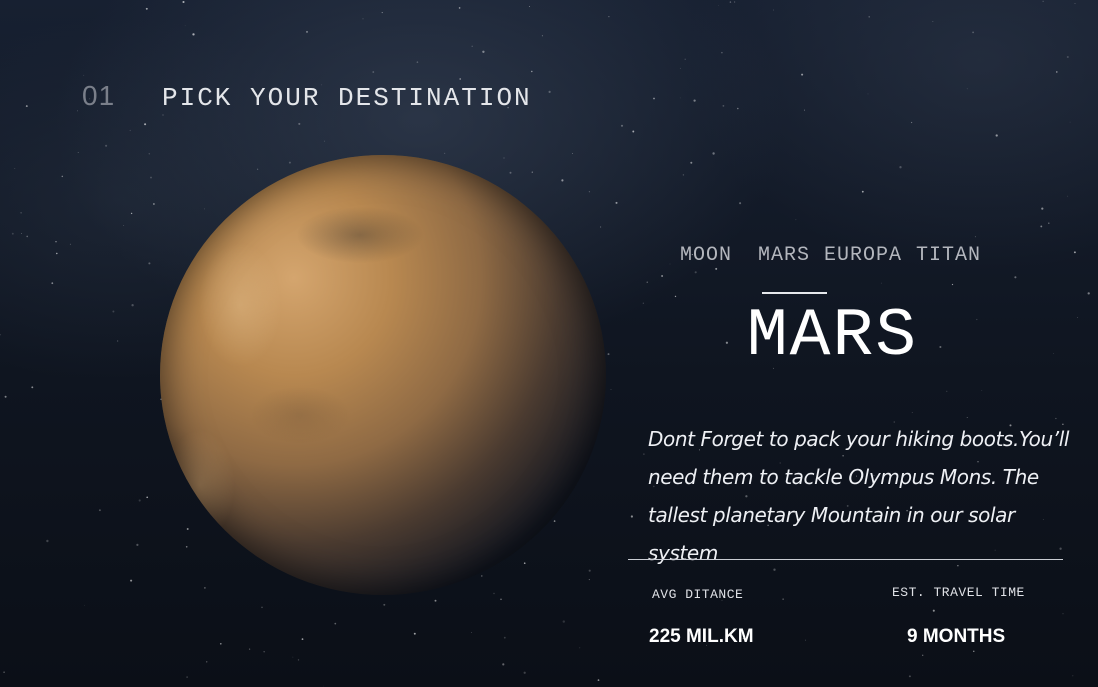 The width and height of the screenshot is (1098, 687). What do you see at coordinates (706, 255) in the screenshot?
I see `tab-moon: MOON` at bounding box center [706, 255].